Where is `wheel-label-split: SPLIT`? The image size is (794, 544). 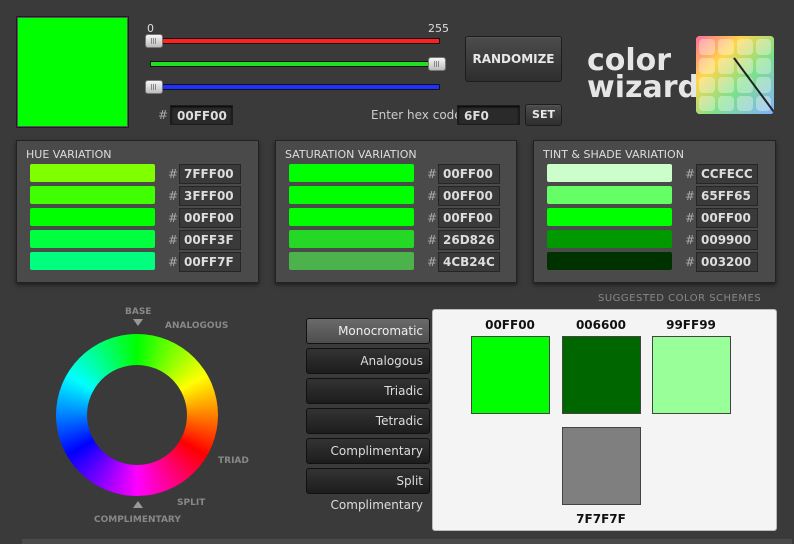
wheel-label-split: SPLIT is located at coordinates (191, 503).